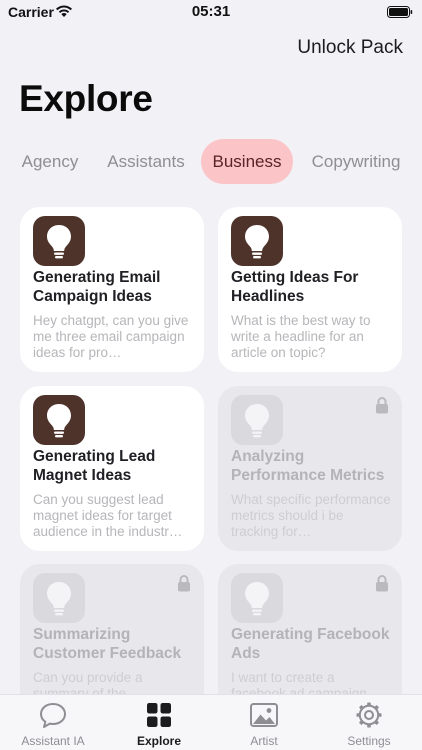 This screenshot has height=750, width=422. I want to click on tab-assistants: Assistants, so click(146, 161).